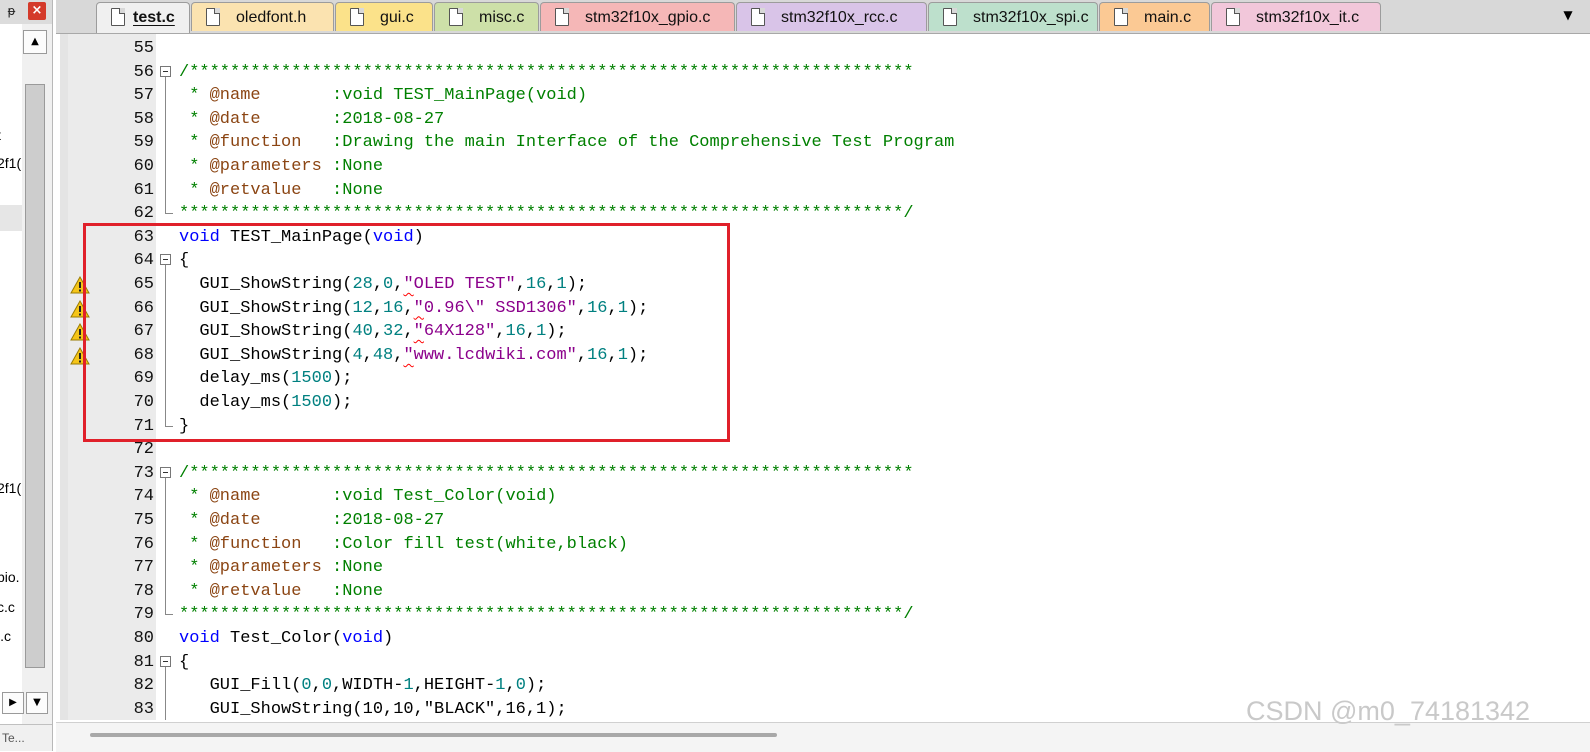 The image size is (1590, 752). I want to click on tab-file: test.c, so click(143, 17).